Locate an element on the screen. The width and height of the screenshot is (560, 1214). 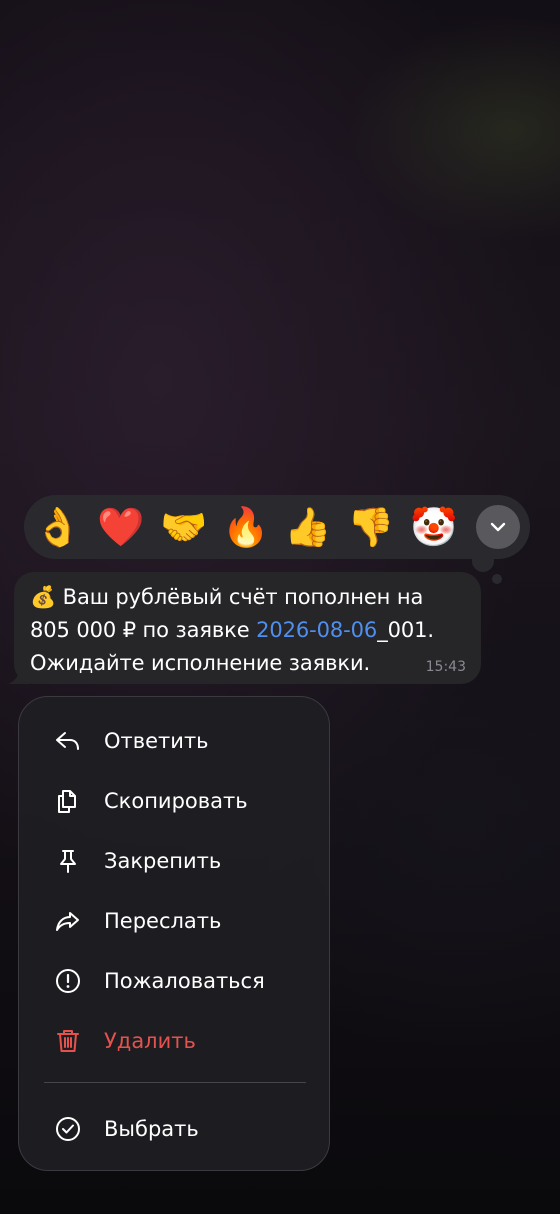
reaction-heart: ❤️ is located at coordinates (121, 527).